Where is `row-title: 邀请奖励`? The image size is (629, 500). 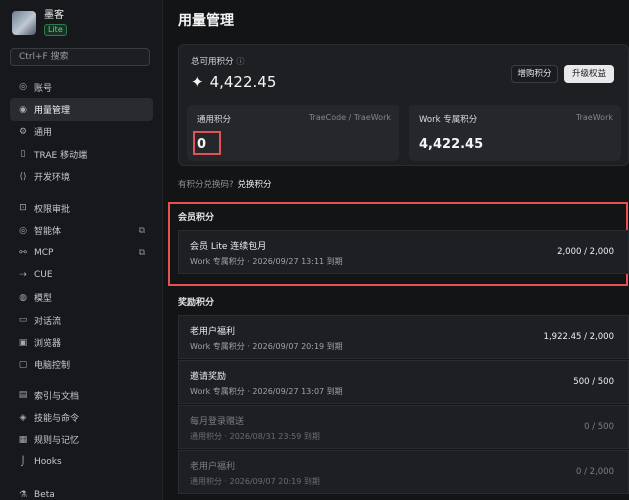
row-title: 邀请奖励 is located at coordinates (208, 377).